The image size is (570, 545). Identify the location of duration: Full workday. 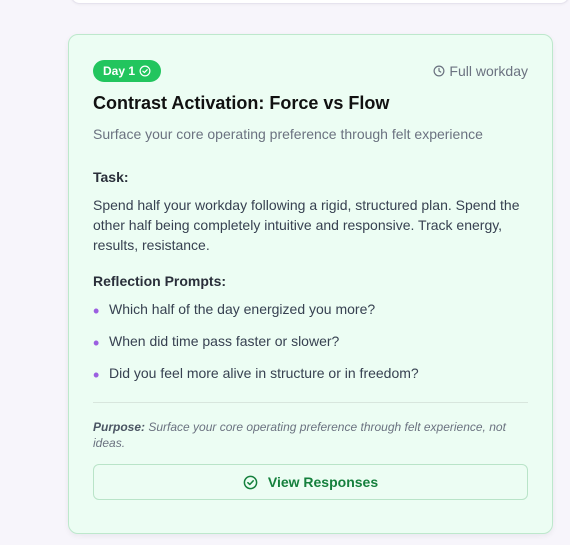
(480, 71).